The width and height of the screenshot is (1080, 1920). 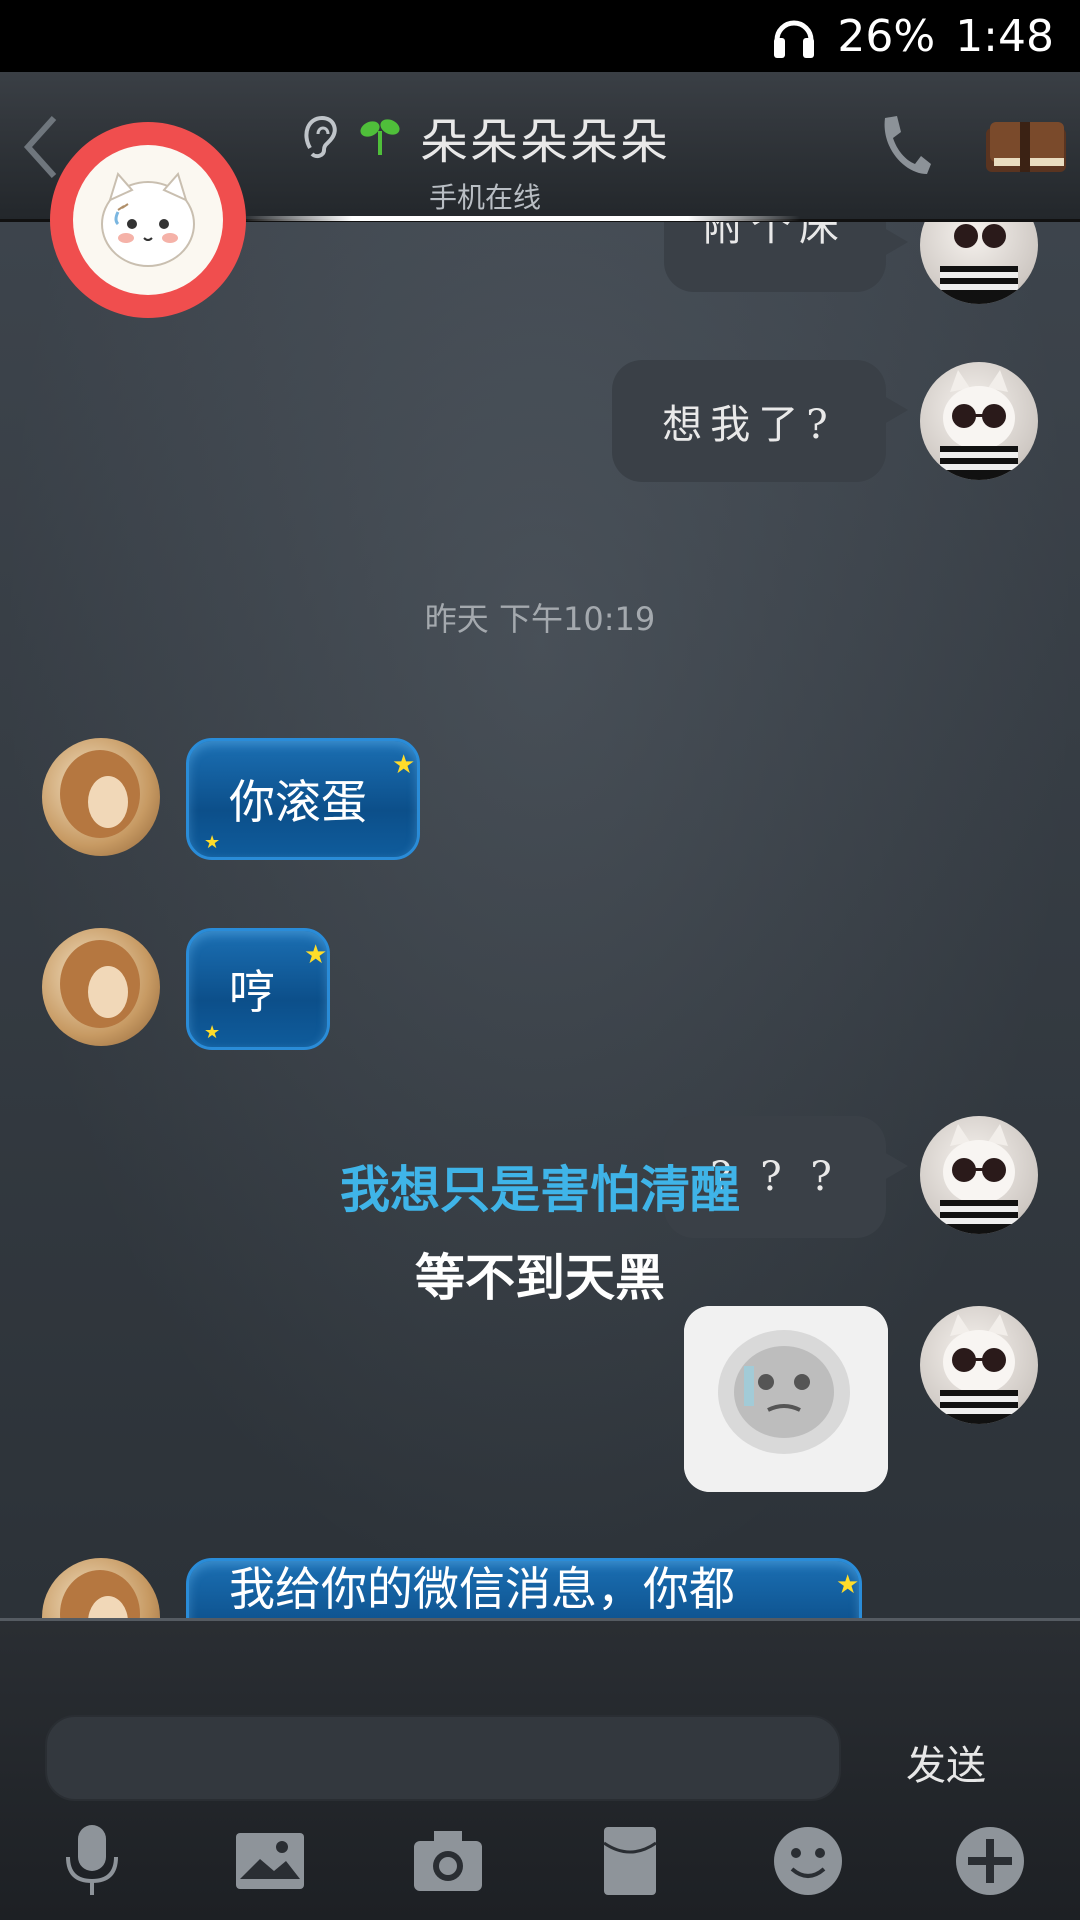 I want to click on red-packet-icon, so click(x=630, y=1861).